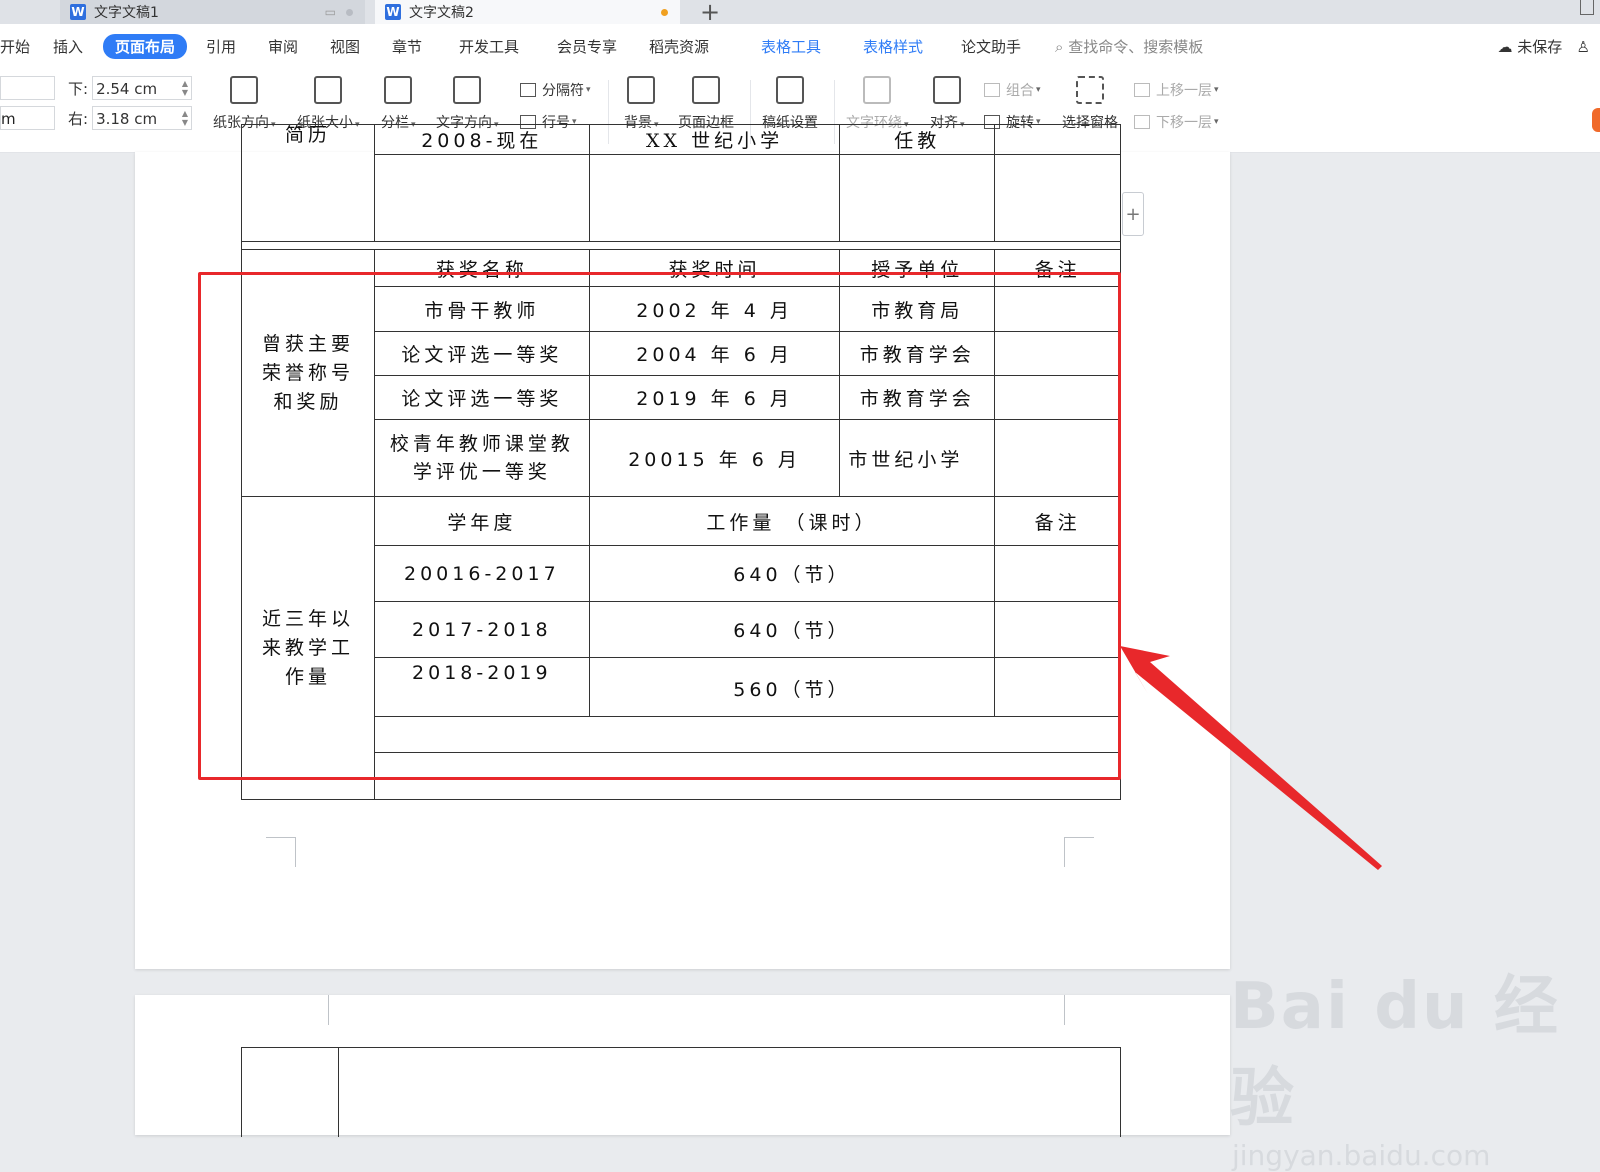 This screenshot has width=1600, height=1172. Describe the element at coordinates (1020, 91) in the screenshot. I see `group-label: 组合` at that location.